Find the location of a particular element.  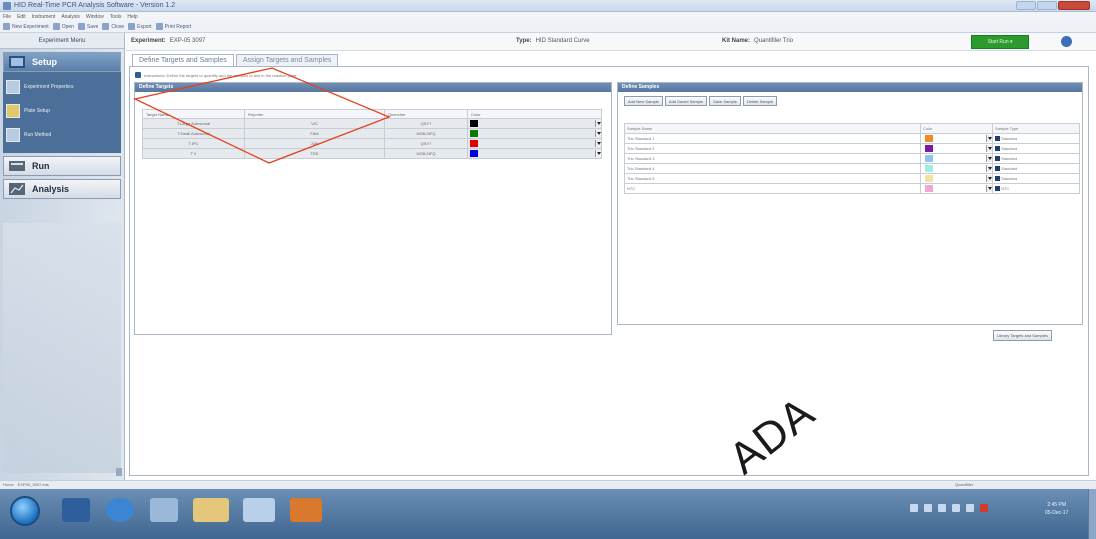

taskbar-folder-icon is located at coordinates (211, 510).